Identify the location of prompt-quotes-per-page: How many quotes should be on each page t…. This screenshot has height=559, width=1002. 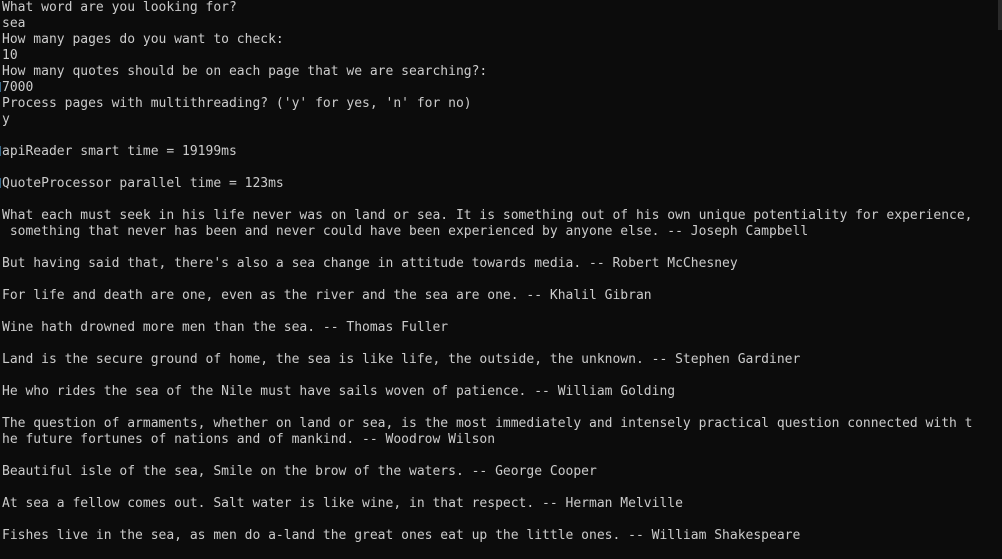
(245, 71).